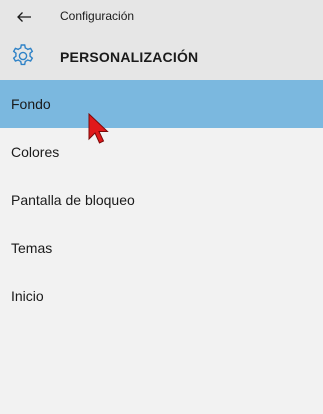  I want to click on gear-icon, so click(23, 55).